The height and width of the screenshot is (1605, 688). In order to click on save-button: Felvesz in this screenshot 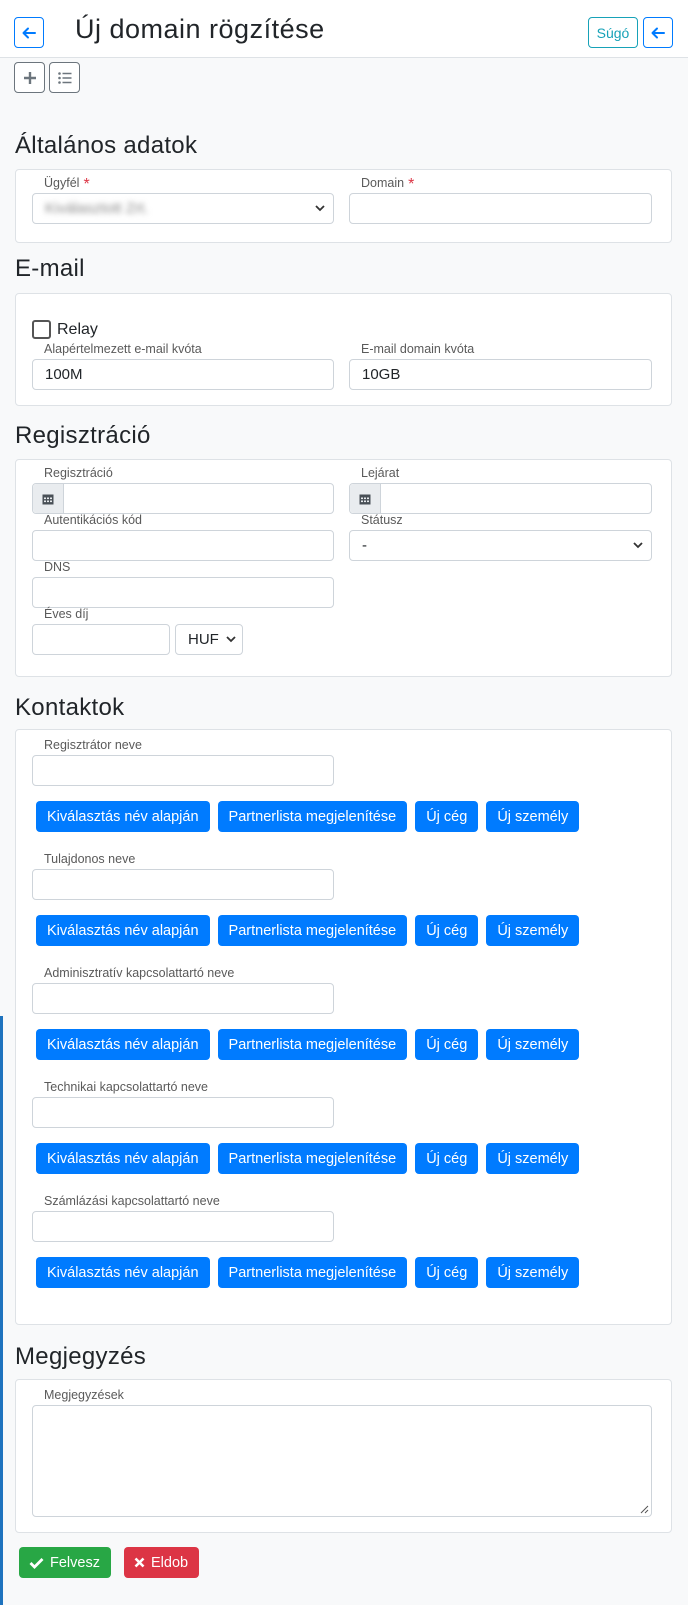, I will do `click(65, 1562)`.